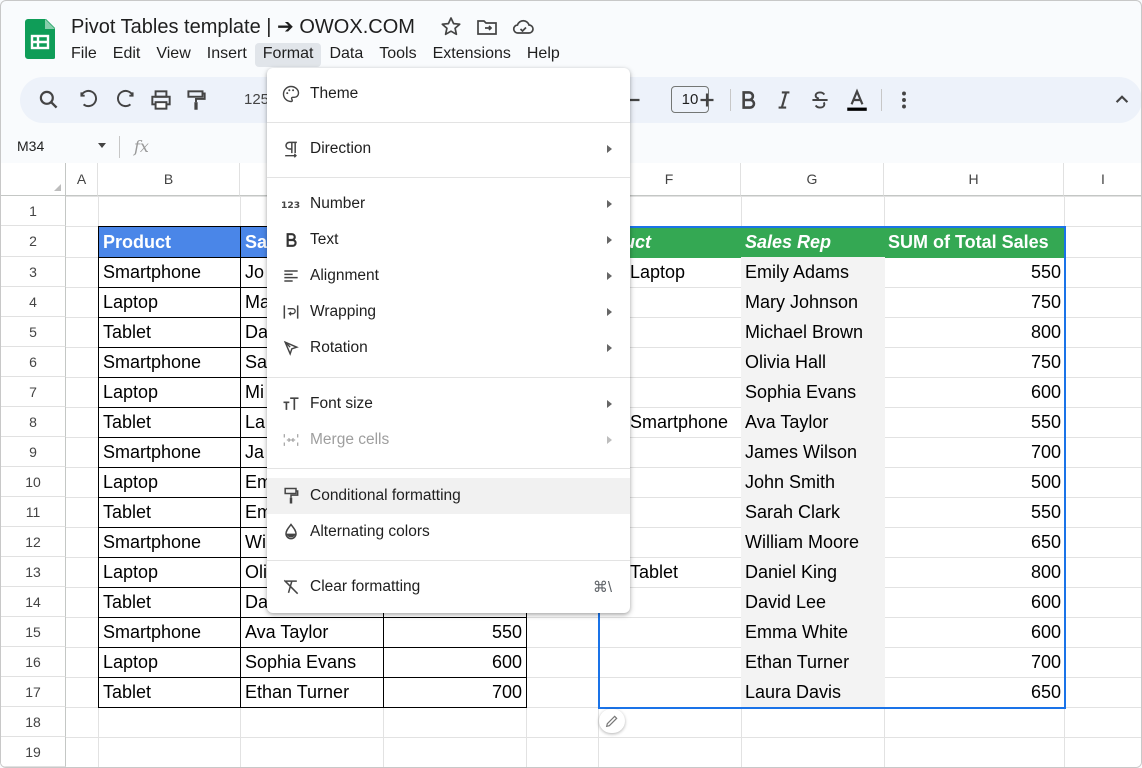 Image resolution: width=1142 pixels, height=768 pixels. What do you see at coordinates (33, 512) in the screenshot?
I see `row-header-11: 11` at bounding box center [33, 512].